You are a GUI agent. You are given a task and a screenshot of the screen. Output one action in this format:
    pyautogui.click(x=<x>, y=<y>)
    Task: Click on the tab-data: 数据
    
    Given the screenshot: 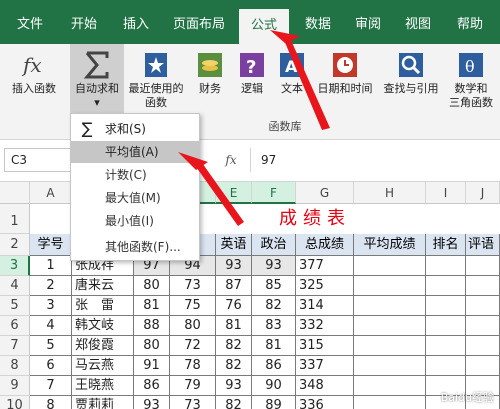 What is the action you would take?
    pyautogui.click(x=318, y=25)
    